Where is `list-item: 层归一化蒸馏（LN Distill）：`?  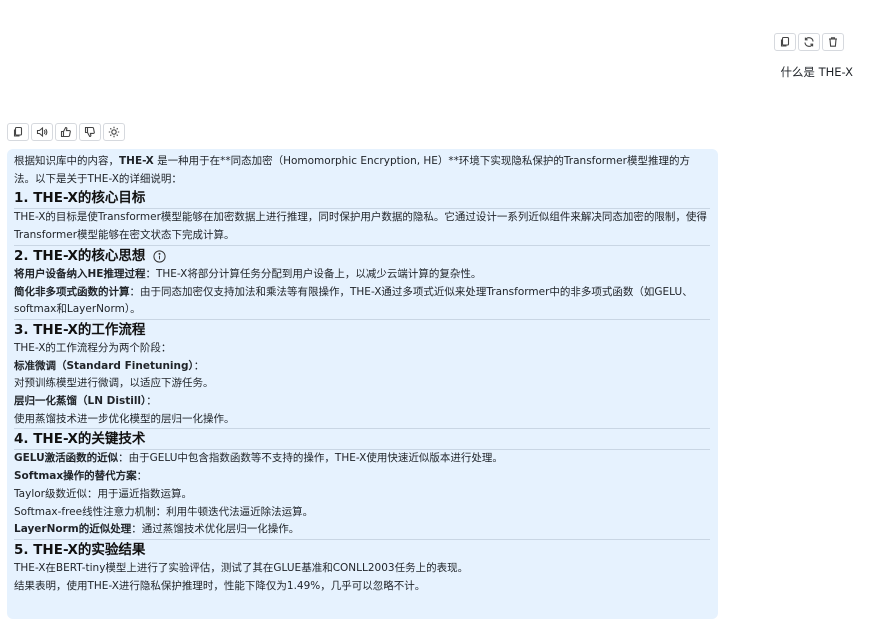 list-item: 层归一化蒸馏（LN Distill）： is located at coordinates (85, 401).